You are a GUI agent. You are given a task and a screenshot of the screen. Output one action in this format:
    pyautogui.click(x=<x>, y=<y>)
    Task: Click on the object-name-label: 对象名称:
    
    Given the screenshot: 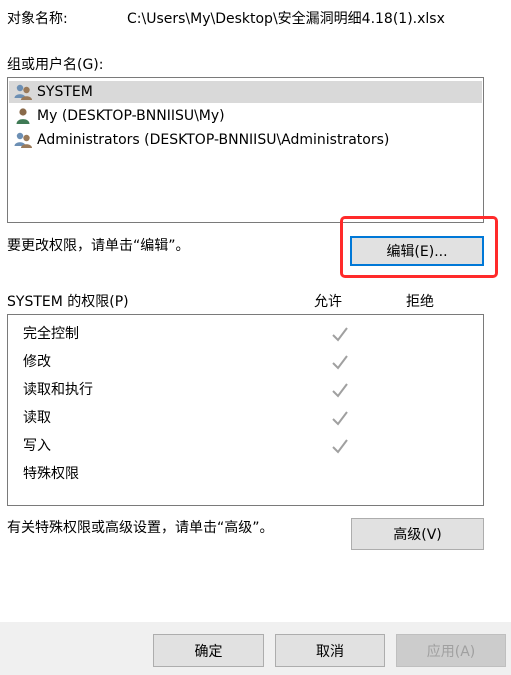 What is the action you would take?
    pyautogui.click(x=37, y=19)
    